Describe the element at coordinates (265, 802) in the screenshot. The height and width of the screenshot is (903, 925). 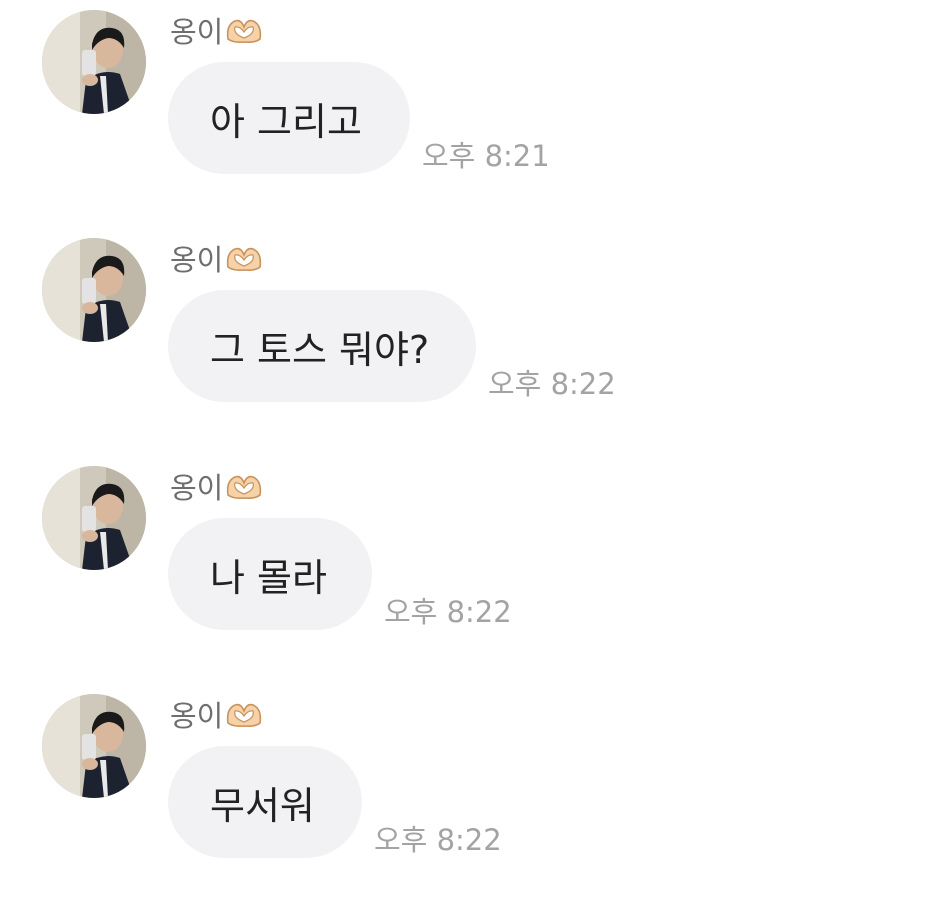
I see `message-bubble: 무서워` at that location.